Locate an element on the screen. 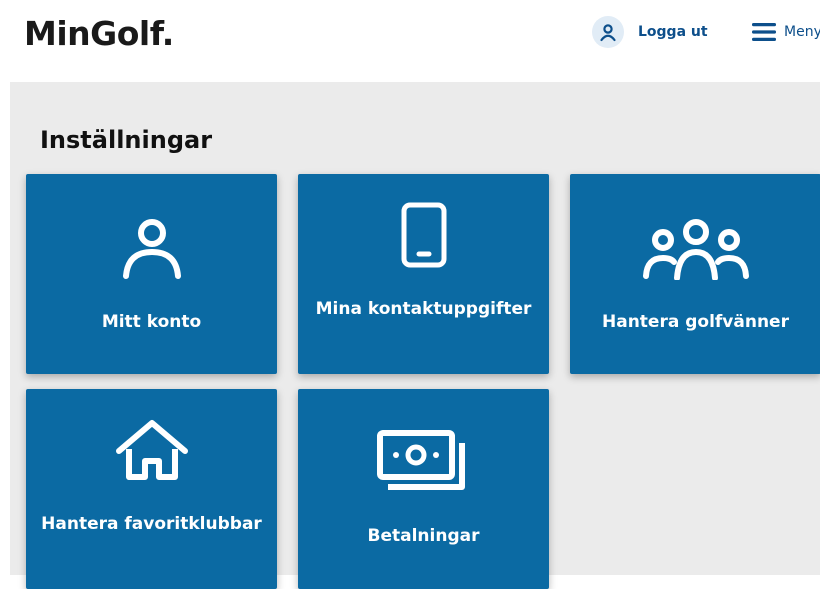 The width and height of the screenshot is (820, 589). tile-label: Hantera golfvänner is located at coordinates (695, 322).